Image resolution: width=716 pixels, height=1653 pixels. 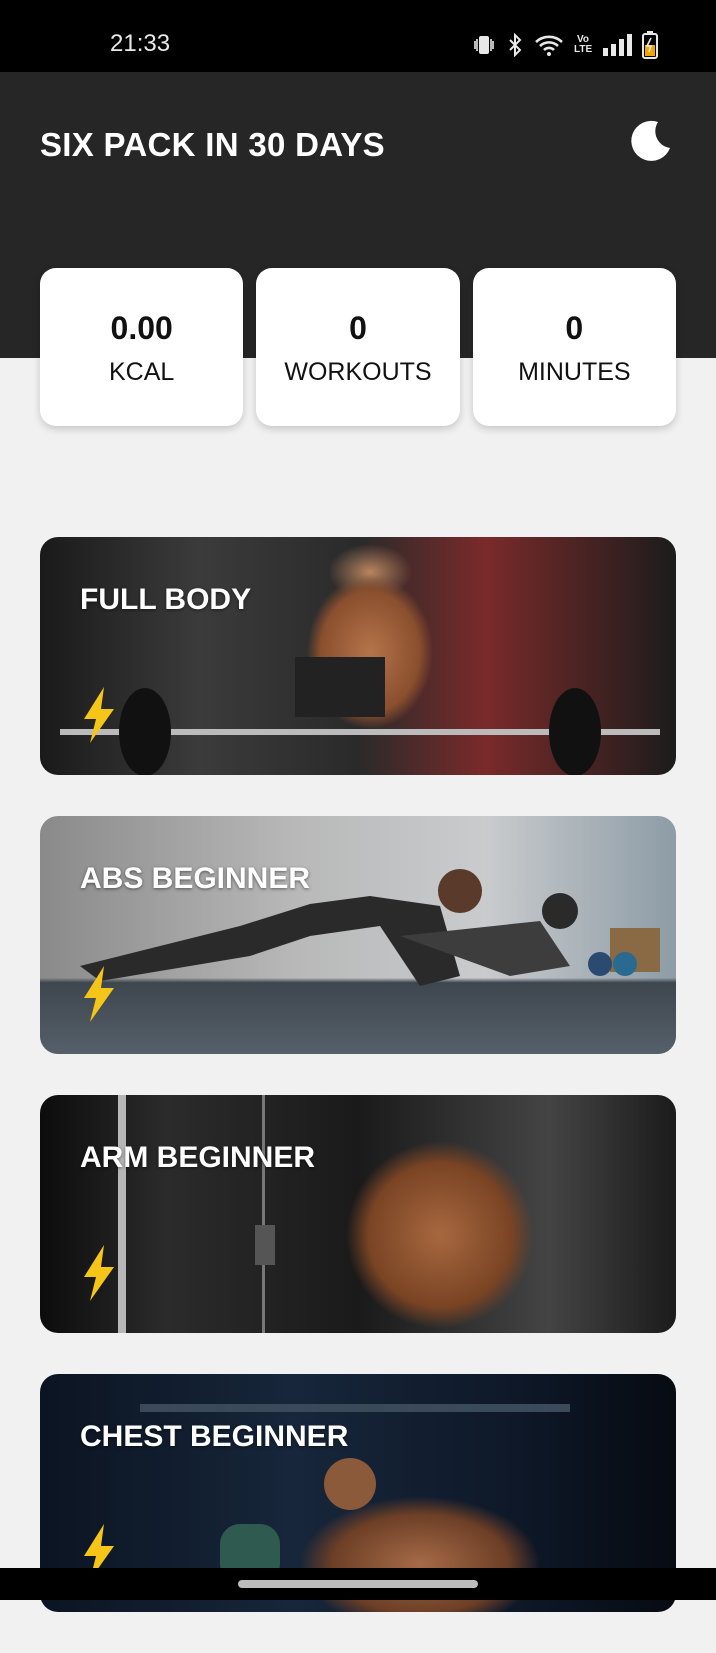 I want to click on stat-label: WORKOUTS, so click(x=358, y=372).